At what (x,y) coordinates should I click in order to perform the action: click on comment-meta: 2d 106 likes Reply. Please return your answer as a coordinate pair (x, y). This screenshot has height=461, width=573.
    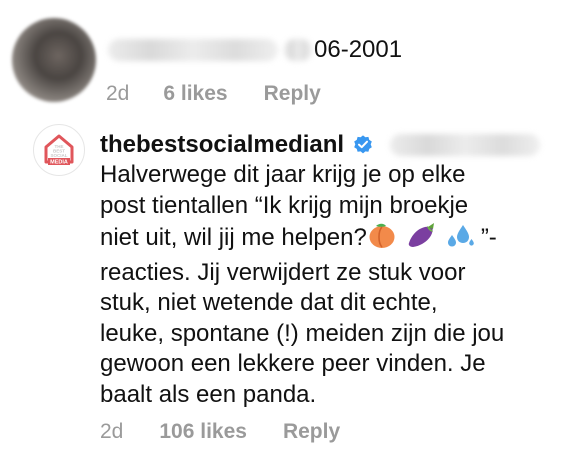
    Looking at the image, I should click on (220, 432).